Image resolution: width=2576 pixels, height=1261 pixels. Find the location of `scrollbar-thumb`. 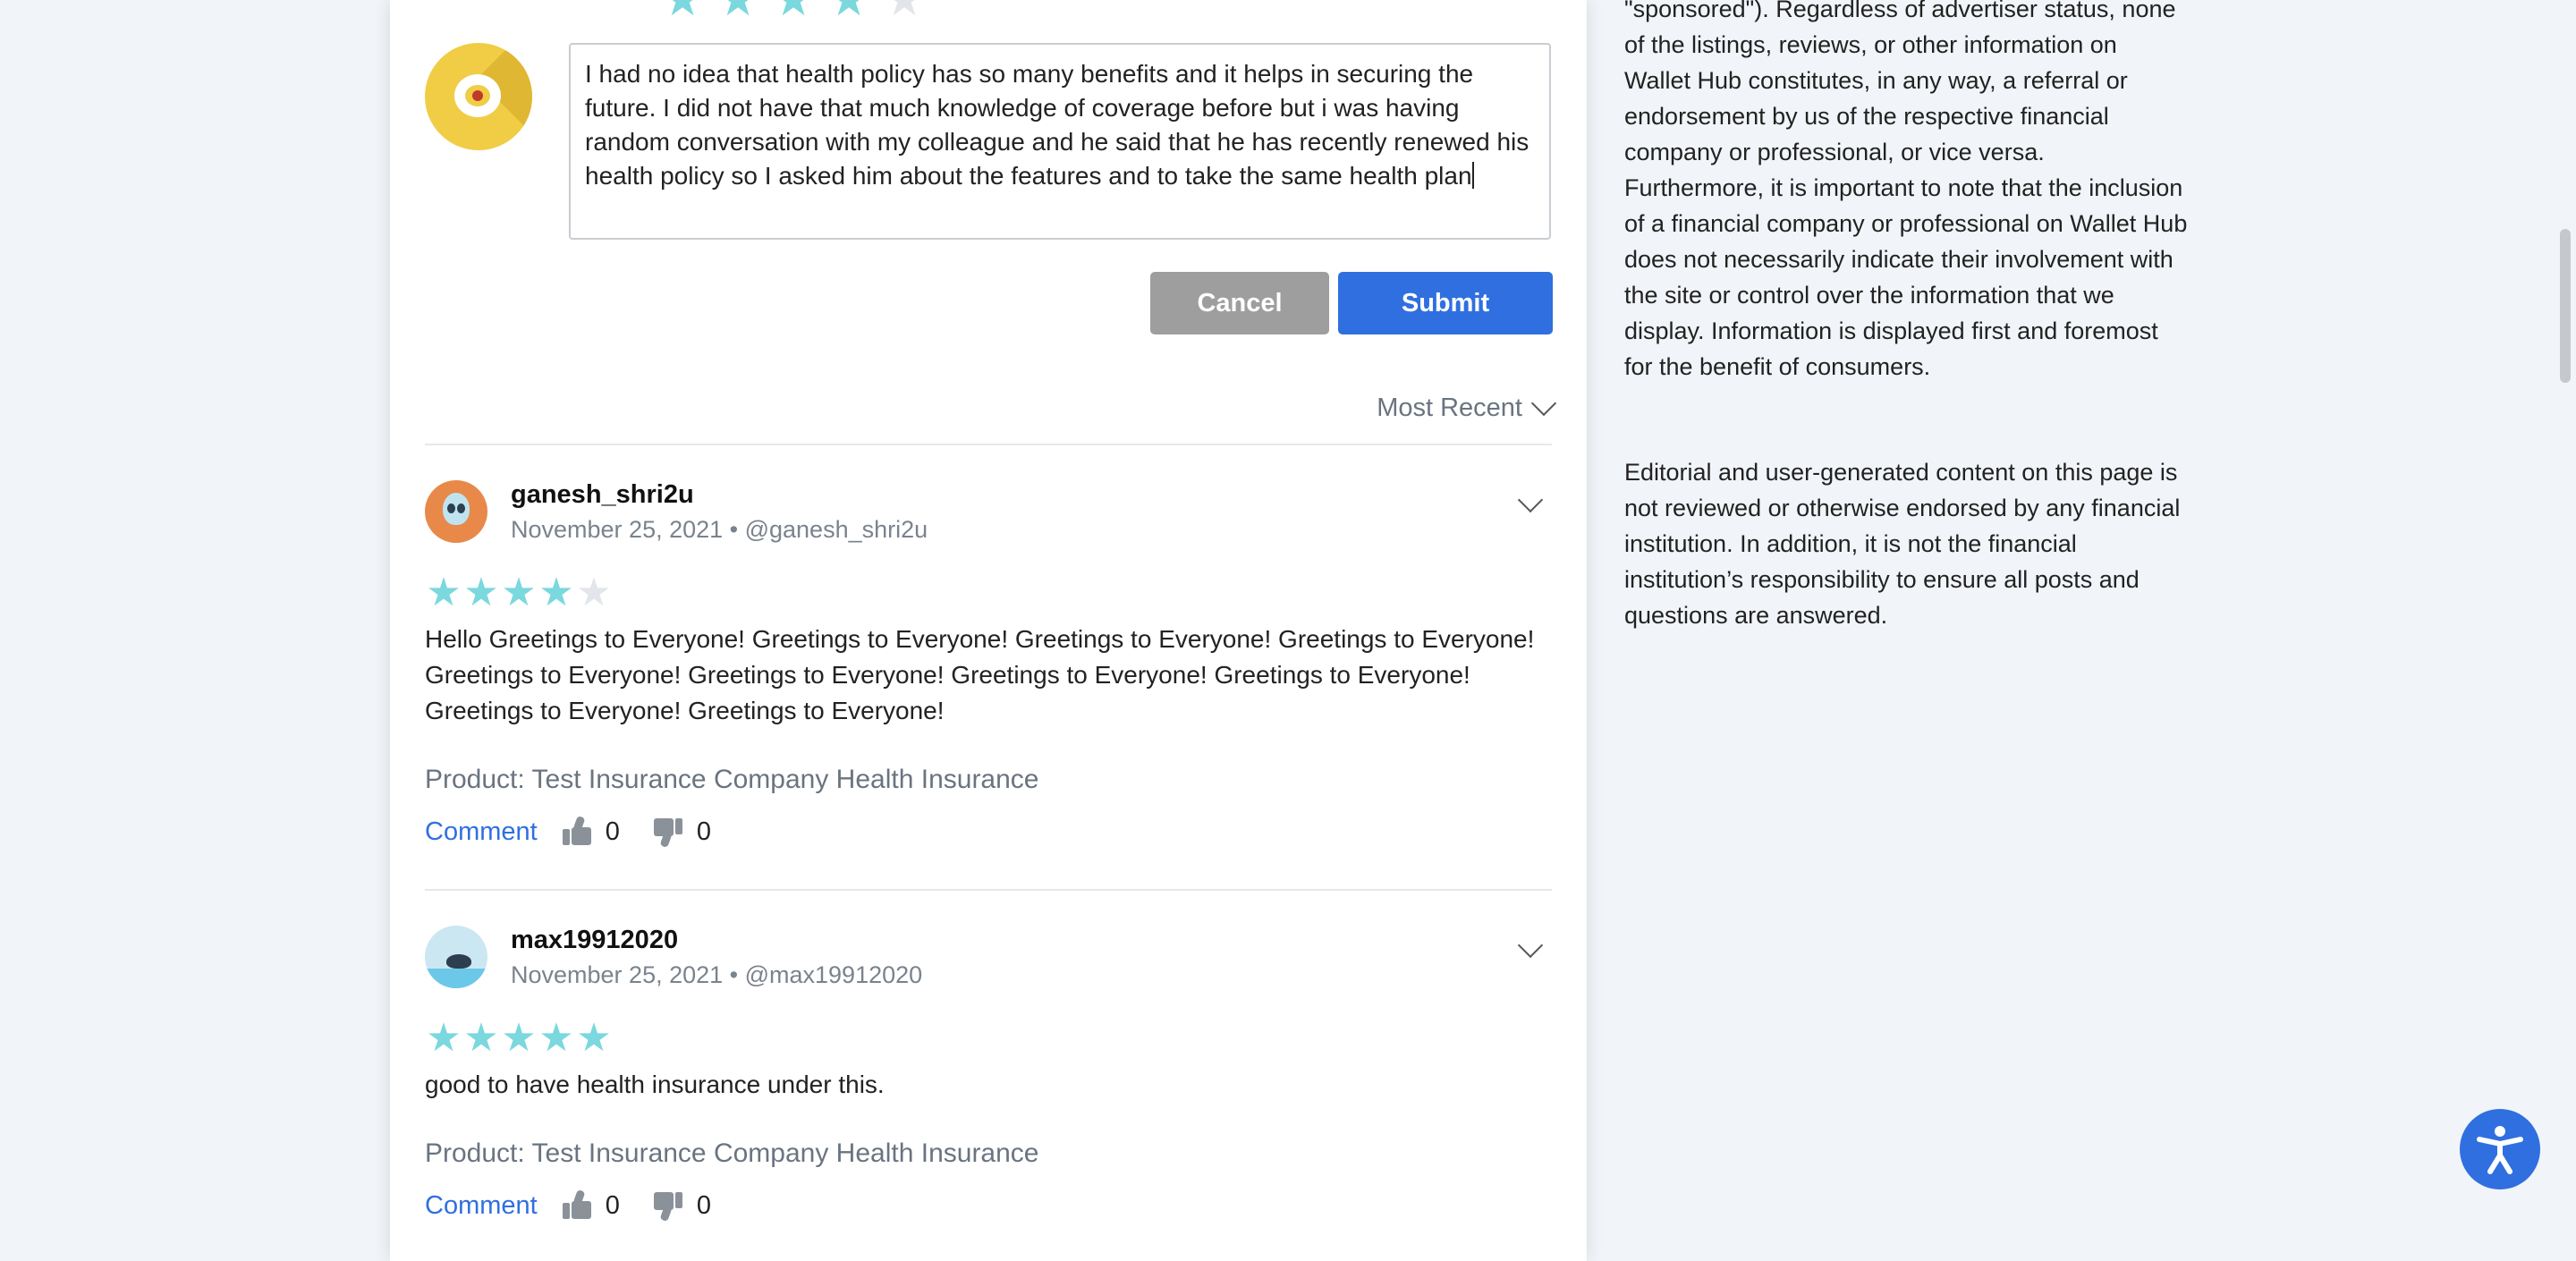

scrollbar-thumb is located at coordinates (2565, 306).